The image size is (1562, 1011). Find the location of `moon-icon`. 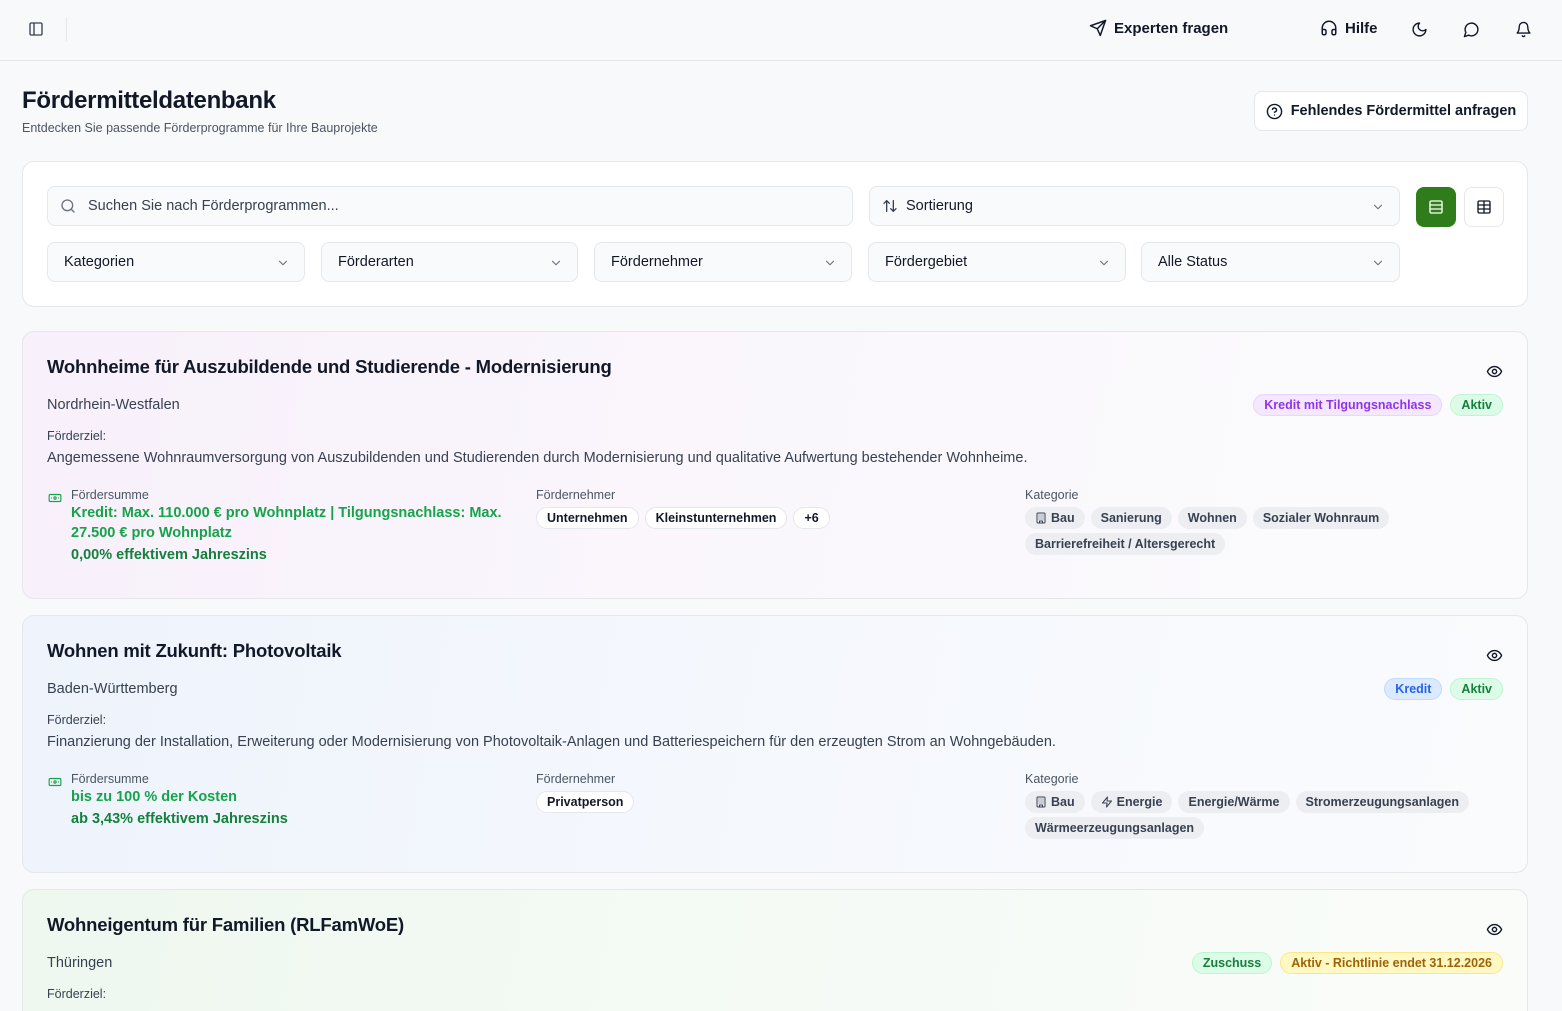

moon-icon is located at coordinates (1419, 29).